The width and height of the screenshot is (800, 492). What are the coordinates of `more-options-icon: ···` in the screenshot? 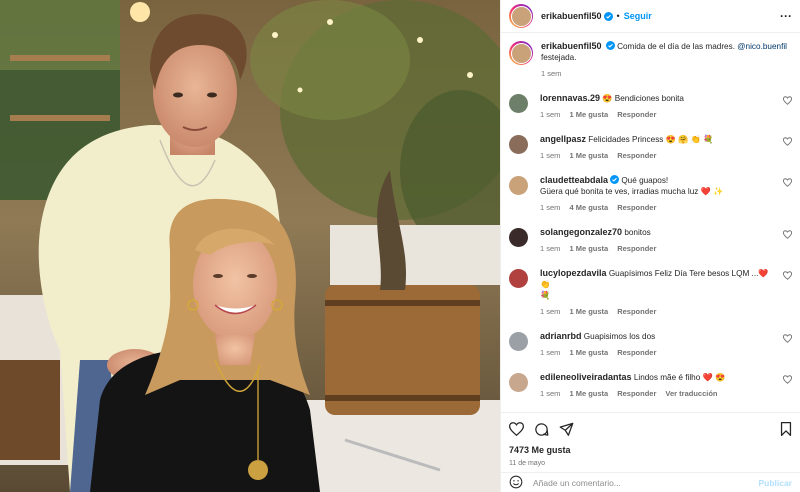 It's located at (786, 16).